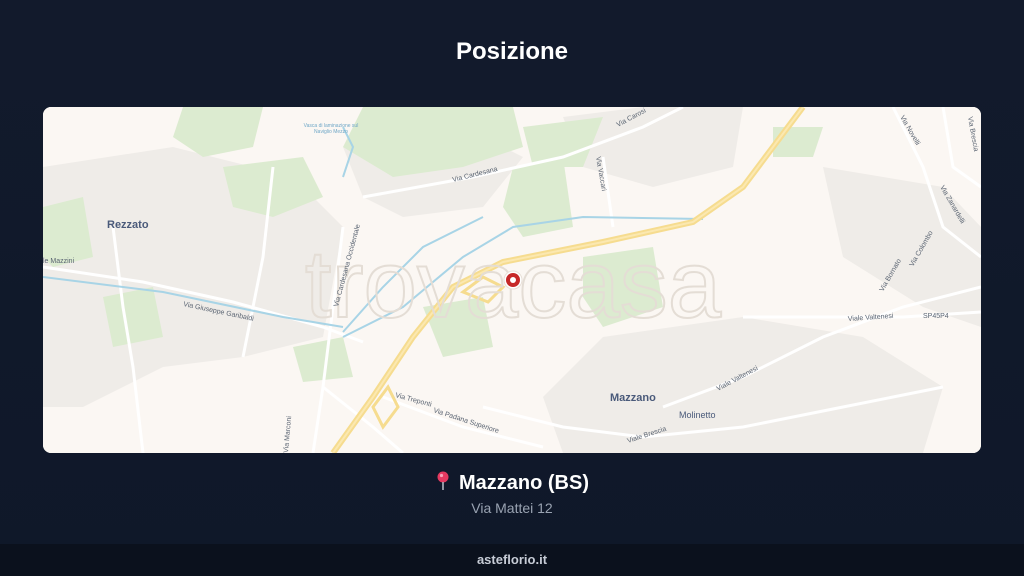  I want to click on location-title: Mazzano (BS), so click(512, 484).